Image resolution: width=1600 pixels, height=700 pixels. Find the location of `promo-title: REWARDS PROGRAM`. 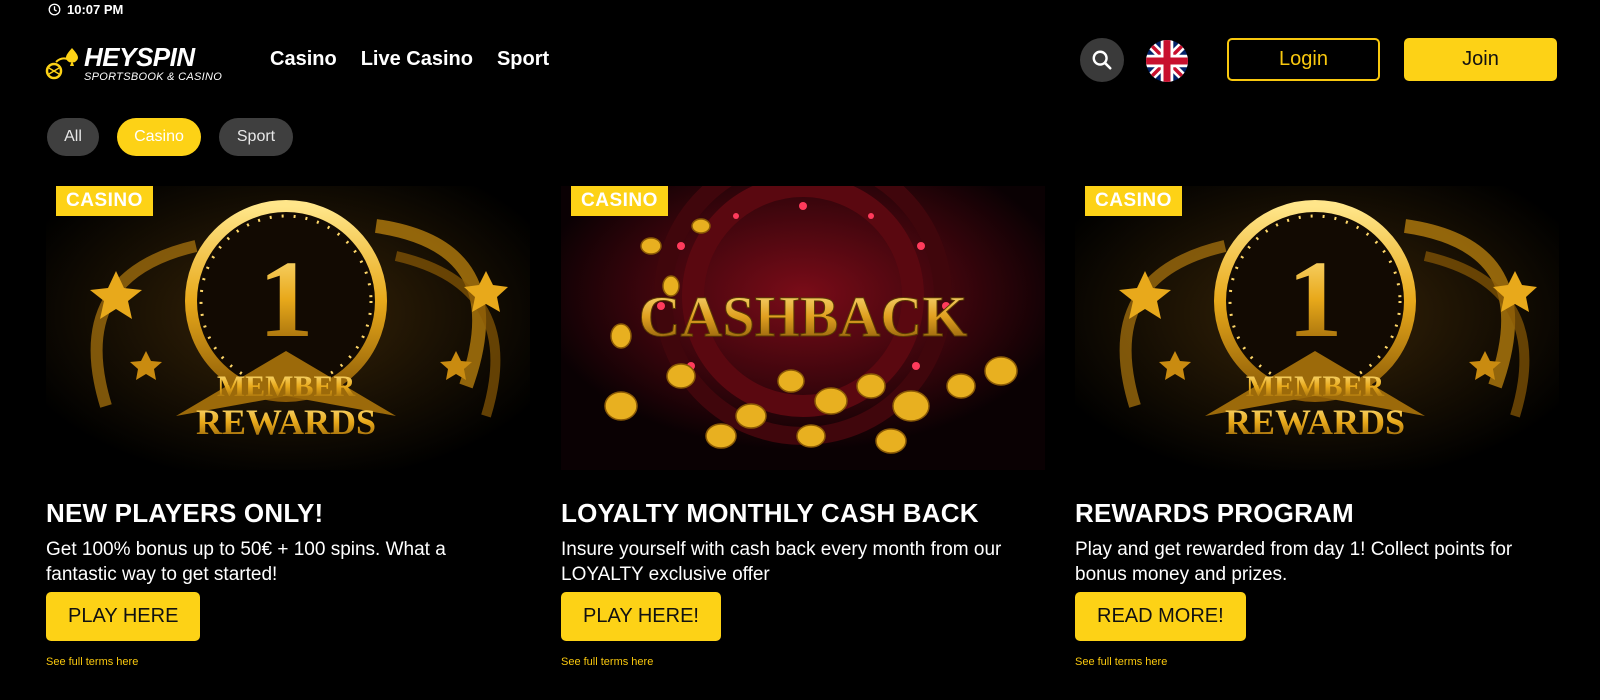

promo-title: REWARDS PROGRAM is located at coordinates (1214, 513).